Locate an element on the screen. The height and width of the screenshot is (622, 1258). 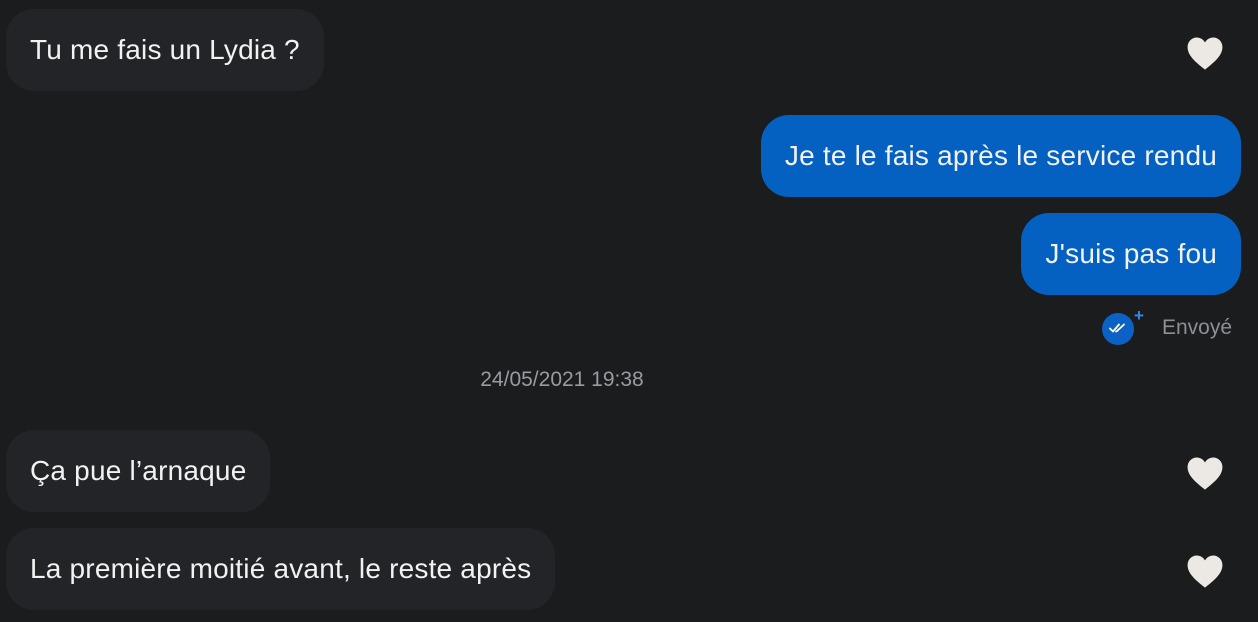
message-text: Je te le fais après le service rendu is located at coordinates (1000, 155).